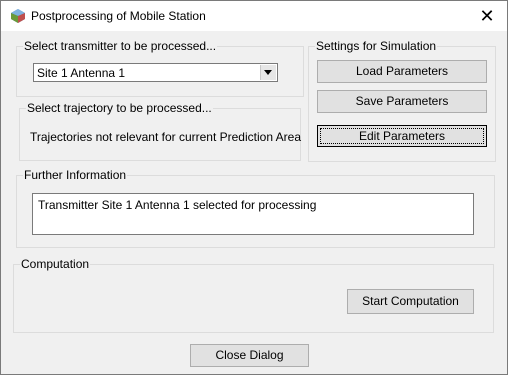 Image resolution: width=508 pixels, height=375 pixels. I want to click on transmitter-select-value: Site 1 Antenna 1, so click(81, 73).